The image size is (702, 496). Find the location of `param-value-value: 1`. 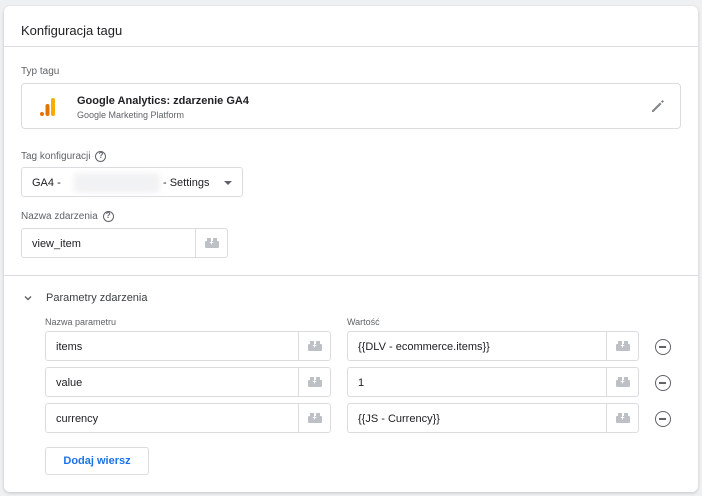

param-value-value: 1 is located at coordinates (361, 383).